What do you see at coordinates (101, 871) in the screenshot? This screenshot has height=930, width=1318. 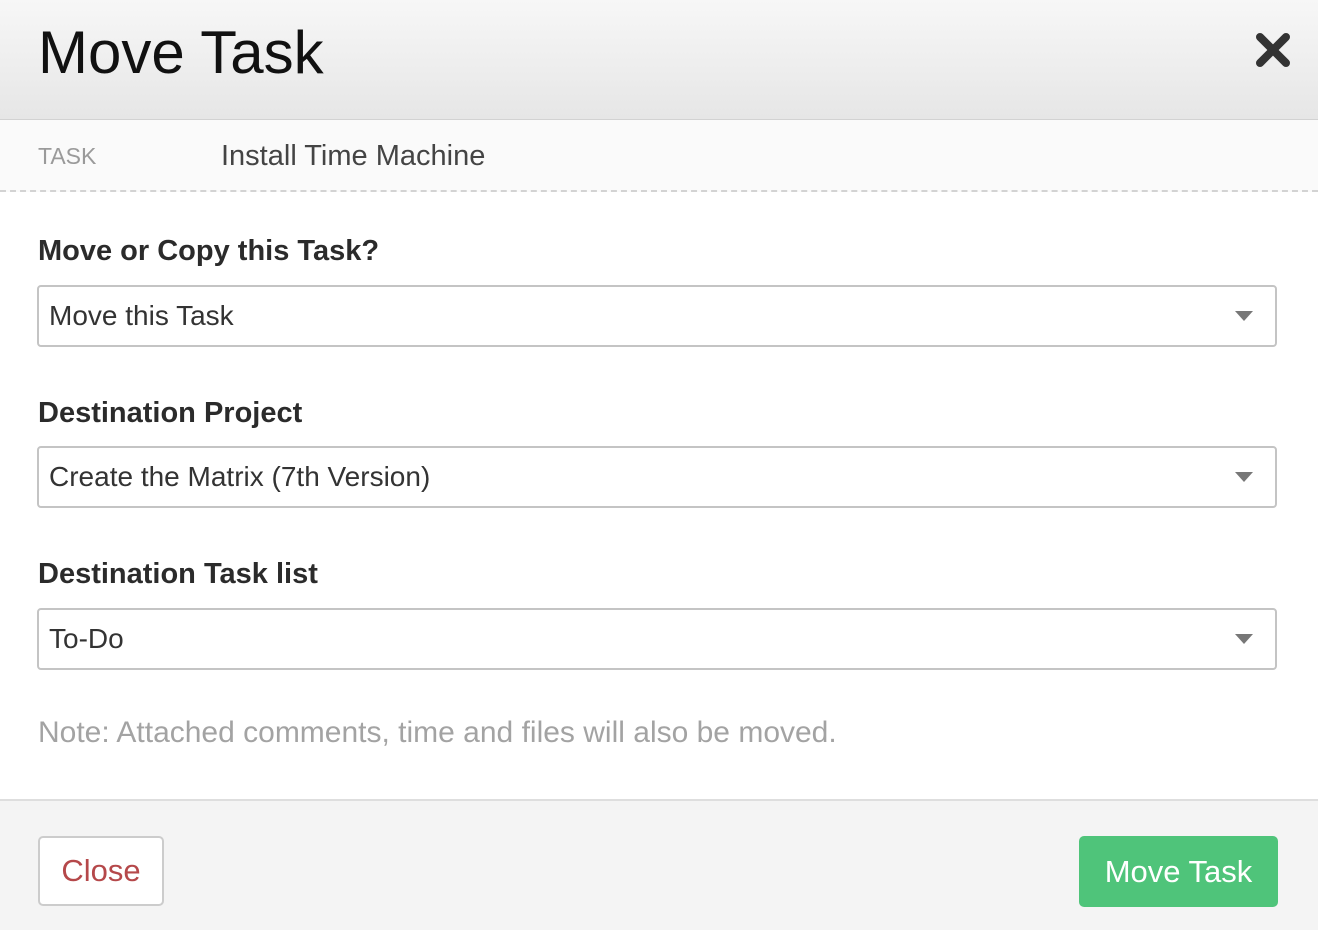 I see `close-button: Close` at bounding box center [101, 871].